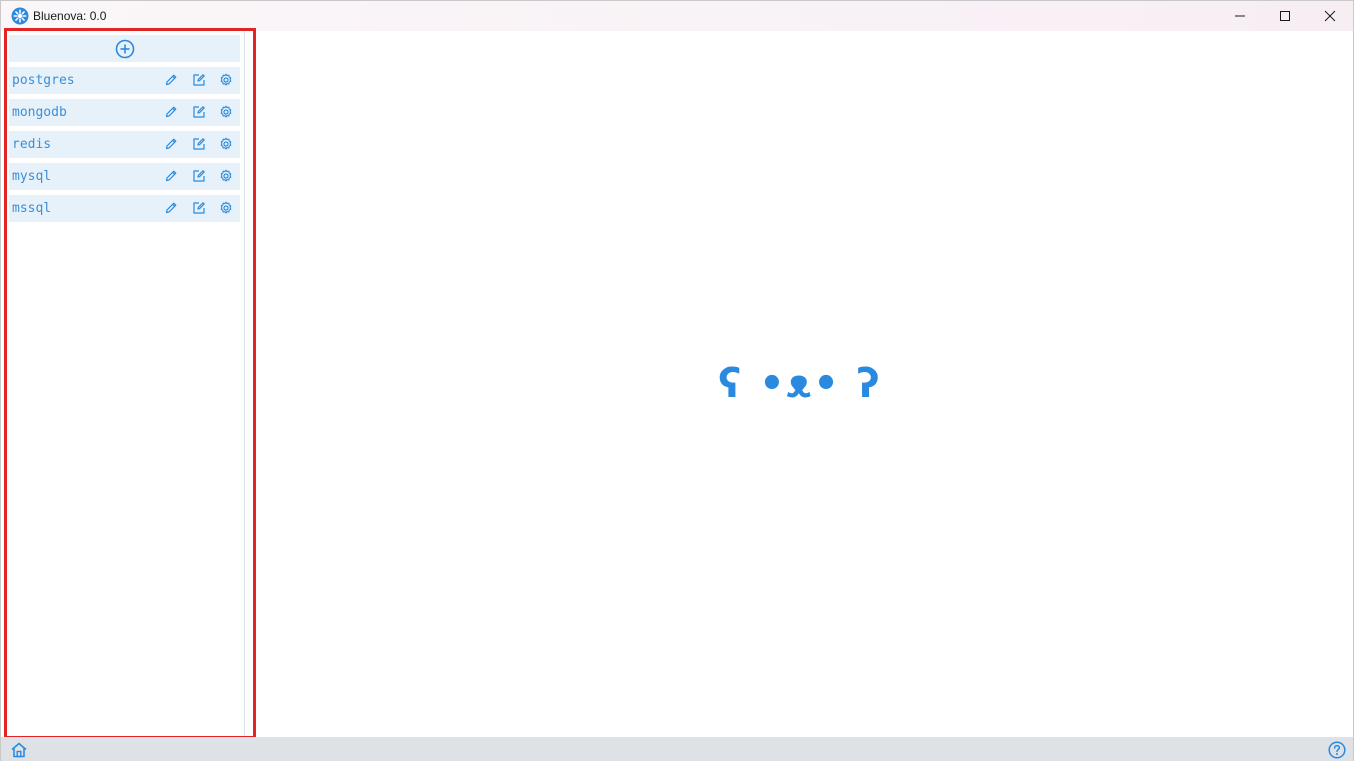  What do you see at coordinates (124, 112) in the screenshot?
I see `connection-item: mongodb` at bounding box center [124, 112].